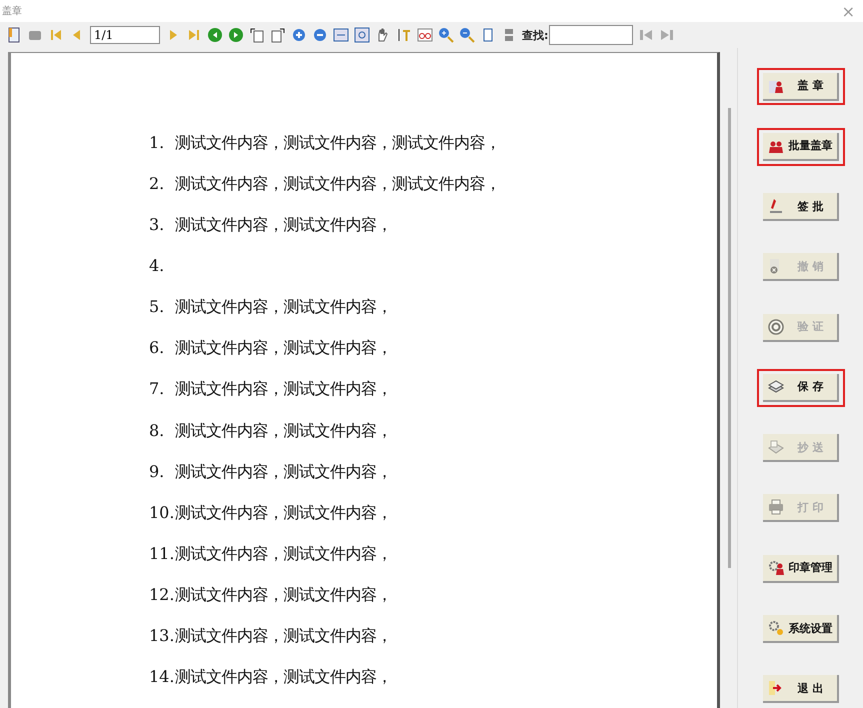 This screenshot has width=863, height=708. Describe the element at coordinates (14, 35) in the screenshot. I see `document-icon` at that location.